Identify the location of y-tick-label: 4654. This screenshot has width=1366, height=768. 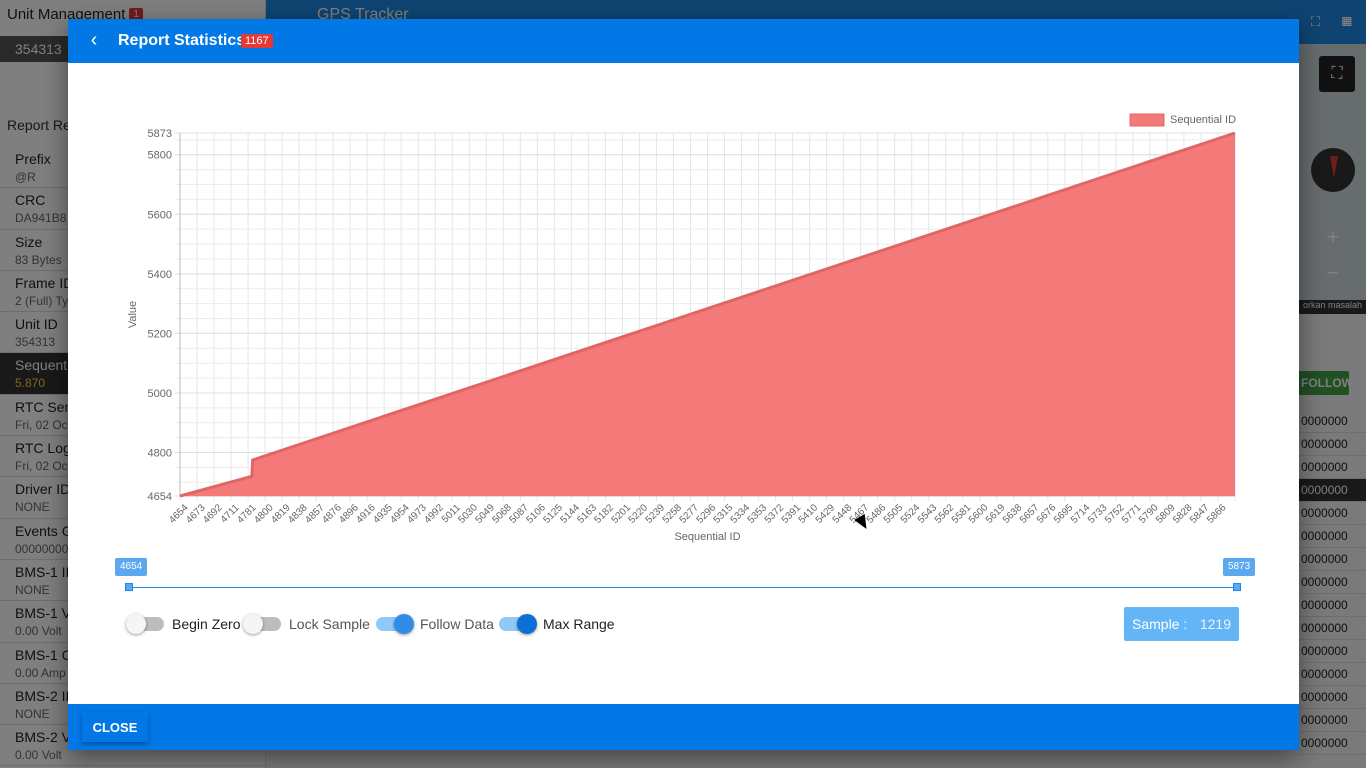
(160, 497).